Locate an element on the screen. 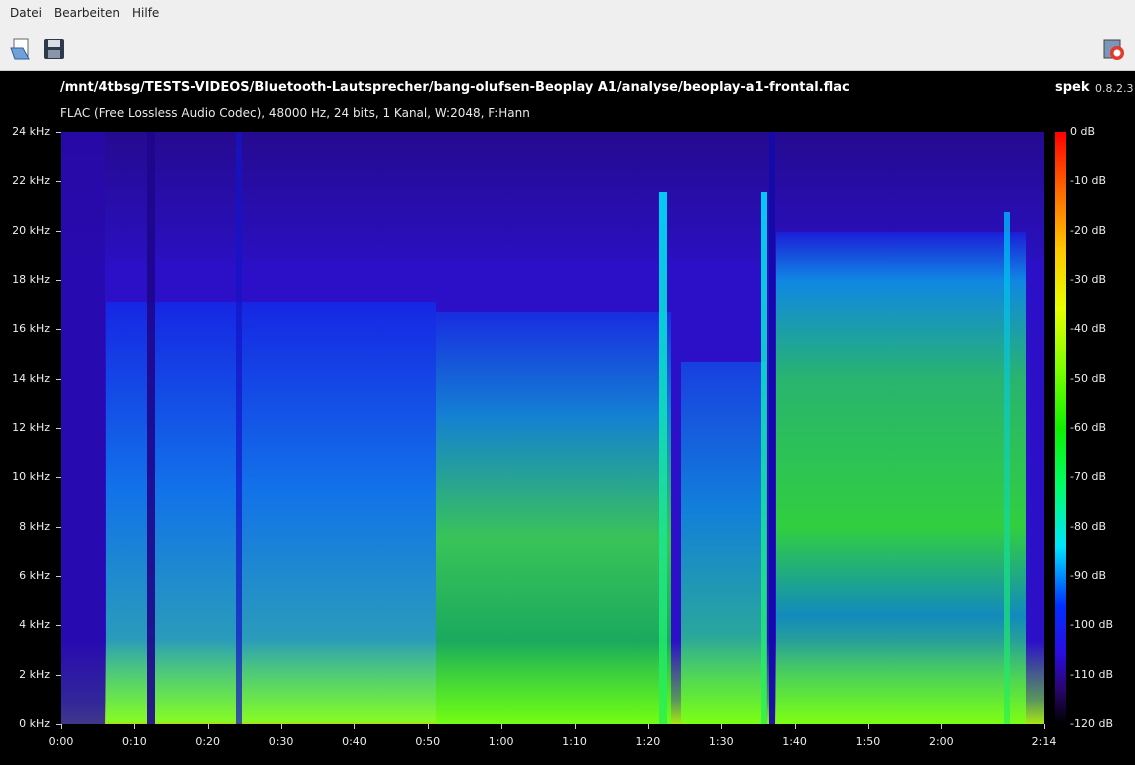  y-tick-label: 12 kHz is located at coordinates (31, 427).